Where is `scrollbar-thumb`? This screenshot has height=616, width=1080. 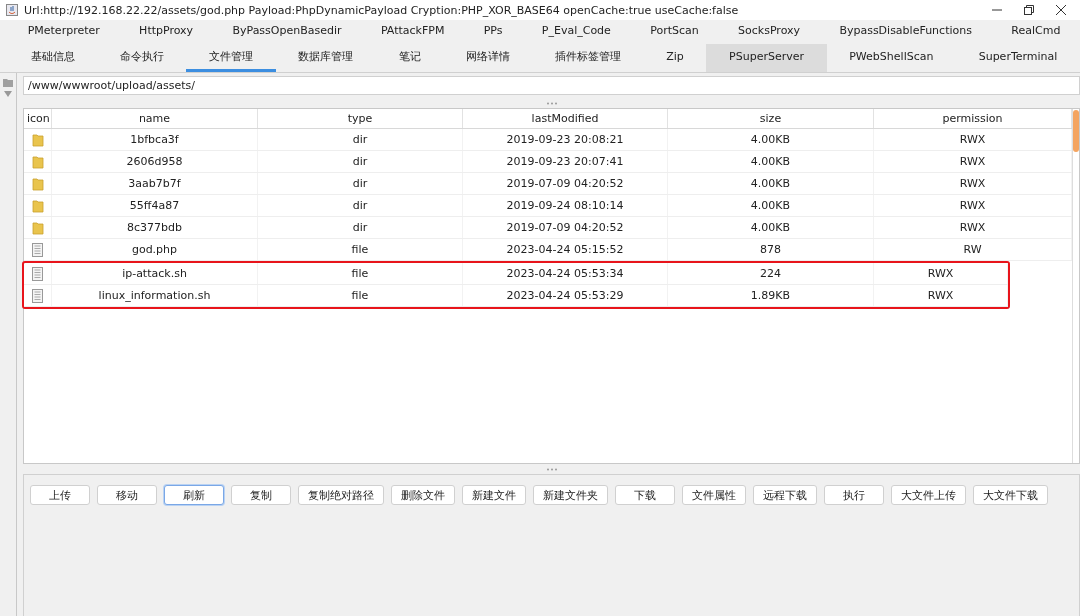
scrollbar-thumb is located at coordinates (1076, 131).